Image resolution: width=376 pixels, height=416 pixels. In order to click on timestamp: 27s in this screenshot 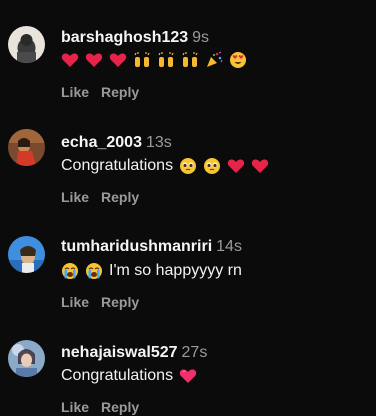, I will do `click(194, 352)`.